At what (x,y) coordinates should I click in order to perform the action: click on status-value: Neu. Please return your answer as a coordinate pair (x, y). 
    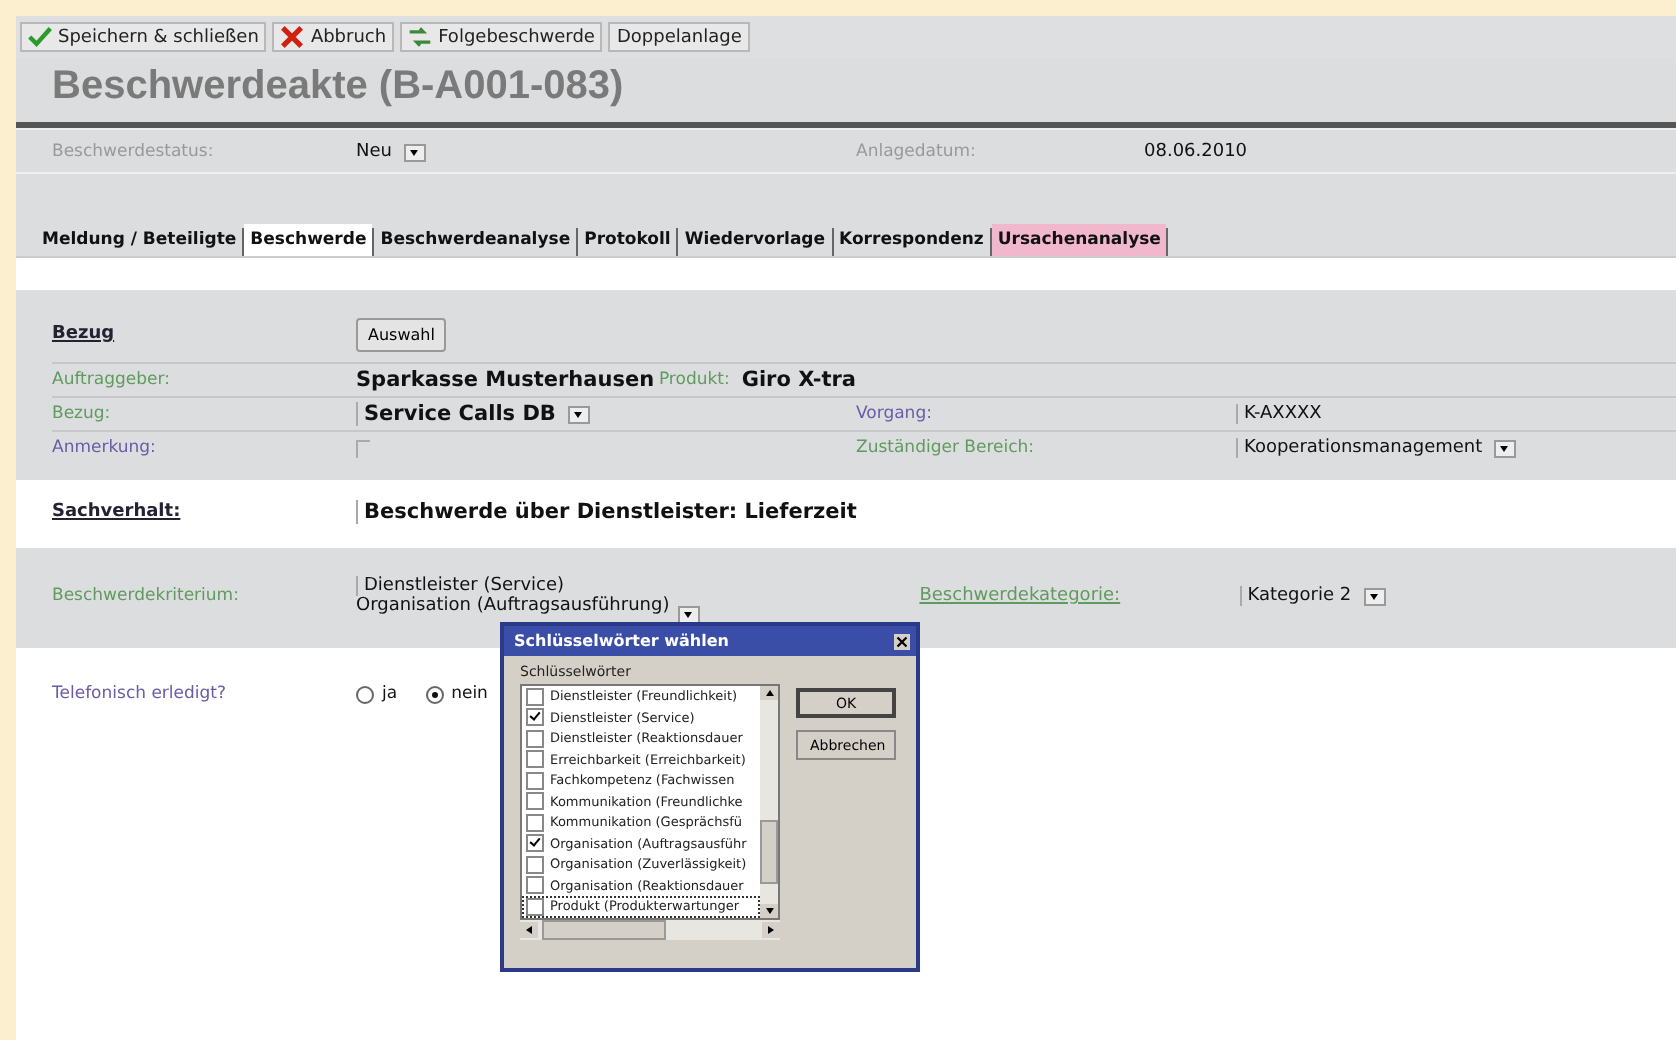
    Looking at the image, I should click on (374, 152).